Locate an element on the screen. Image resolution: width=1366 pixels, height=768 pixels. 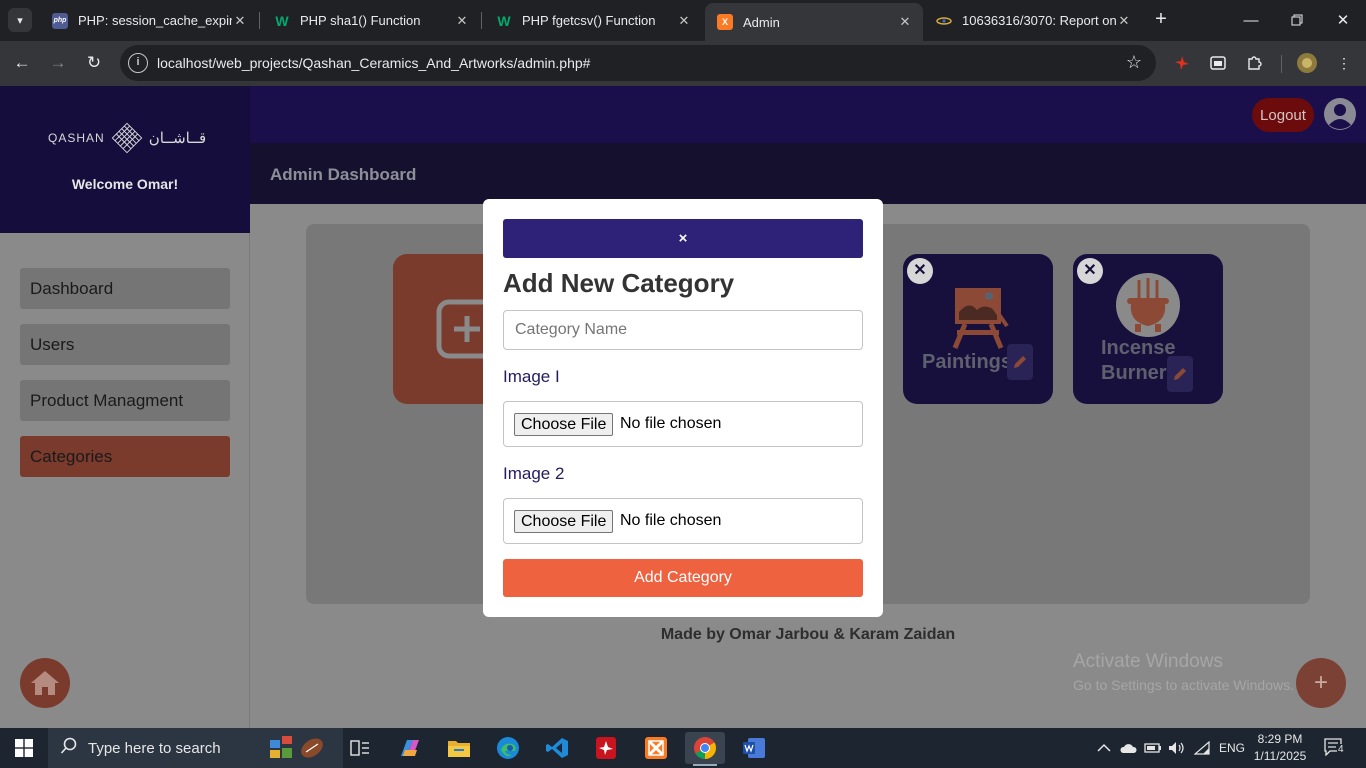
tab-title: PHP: session_cache_expire - is located at coordinates (155, 20).